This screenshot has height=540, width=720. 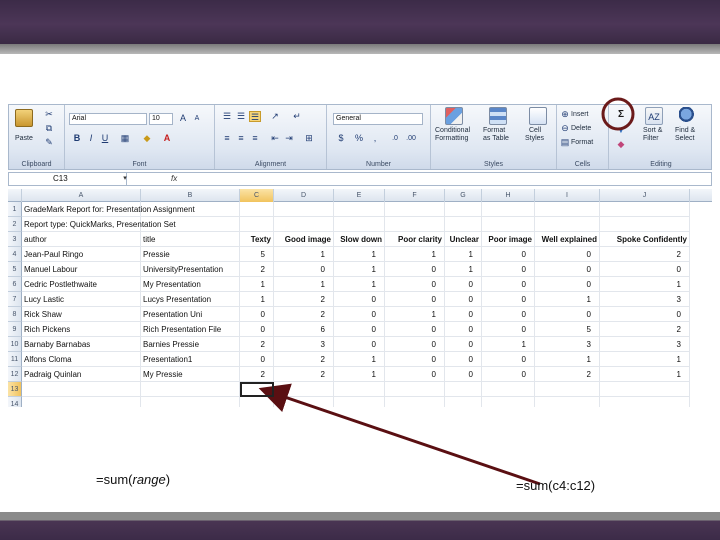 I want to click on comma-button: ,, so click(x=375, y=138).